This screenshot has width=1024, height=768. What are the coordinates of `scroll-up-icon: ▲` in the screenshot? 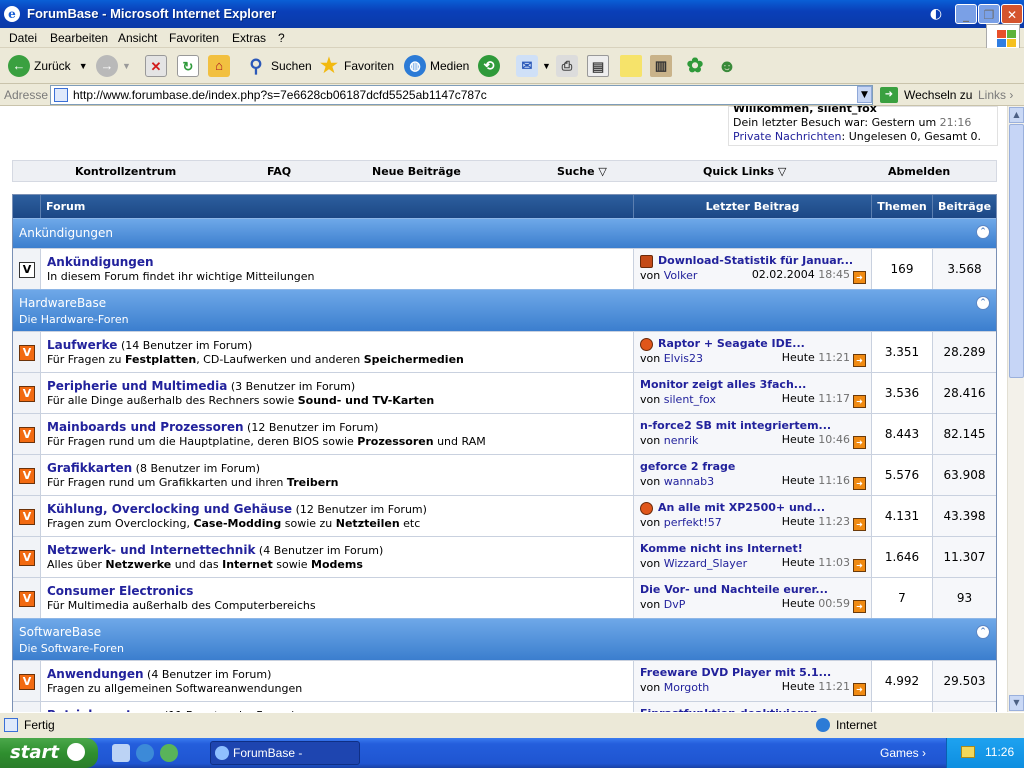 It's located at (1016, 115).